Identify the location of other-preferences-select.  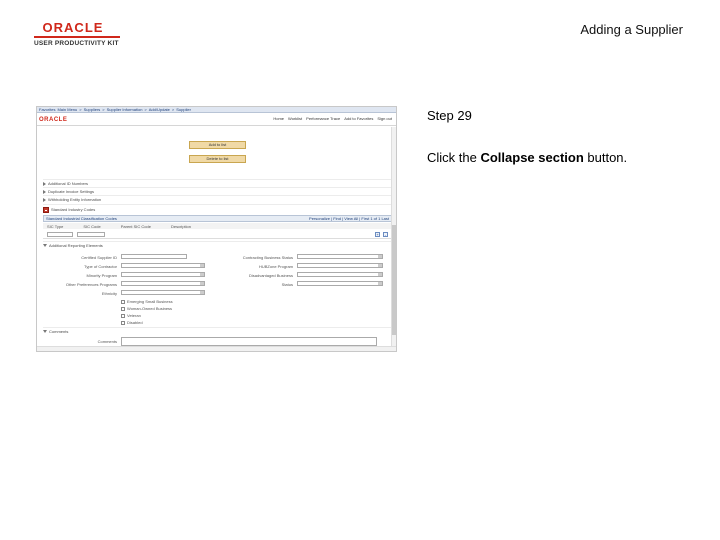
(163, 283).